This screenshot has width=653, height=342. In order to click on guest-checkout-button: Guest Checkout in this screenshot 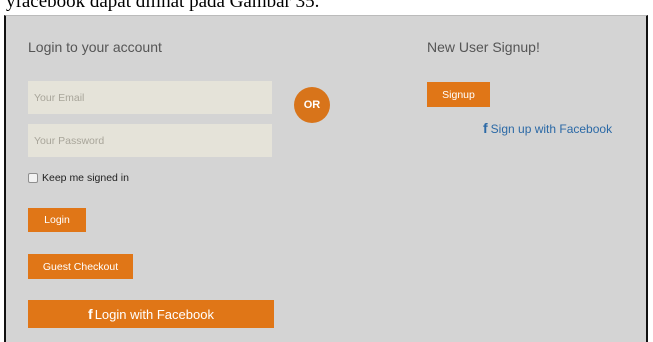, I will do `click(80, 266)`.